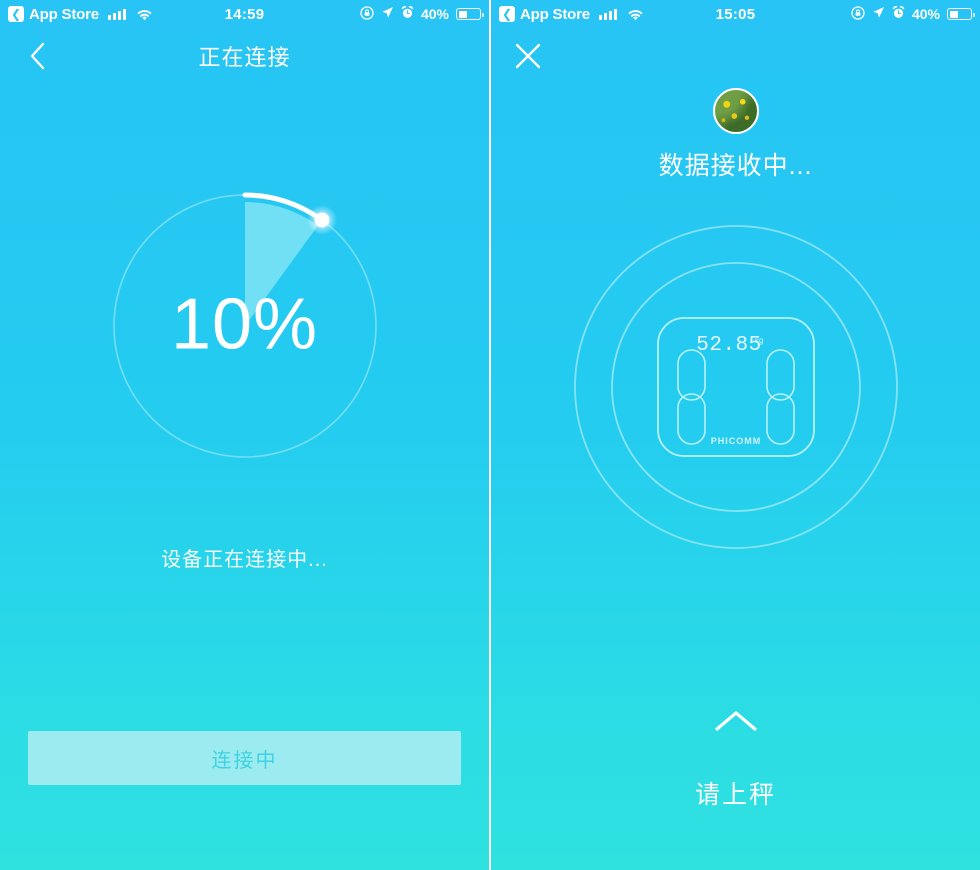 This screenshot has height=870, width=980. What do you see at coordinates (321, 220) in the screenshot?
I see `progress-knob` at bounding box center [321, 220].